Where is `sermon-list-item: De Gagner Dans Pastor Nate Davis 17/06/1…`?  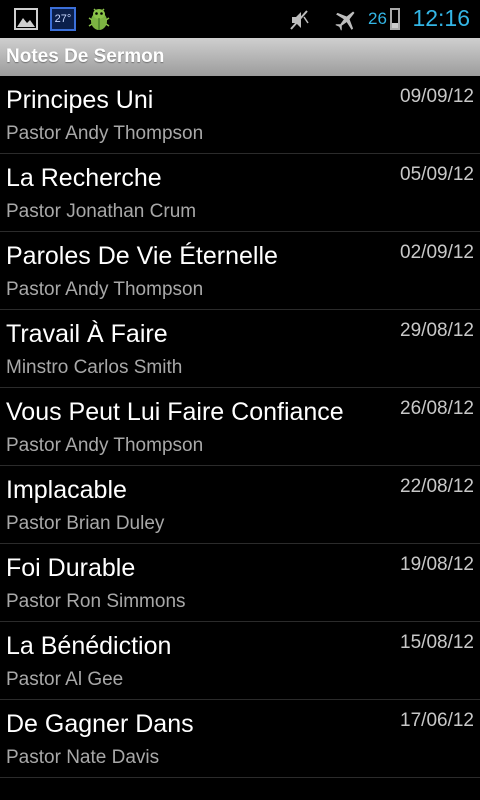
sermon-list-item: De Gagner Dans Pastor Nate Davis 17/06/1… is located at coordinates (240, 739).